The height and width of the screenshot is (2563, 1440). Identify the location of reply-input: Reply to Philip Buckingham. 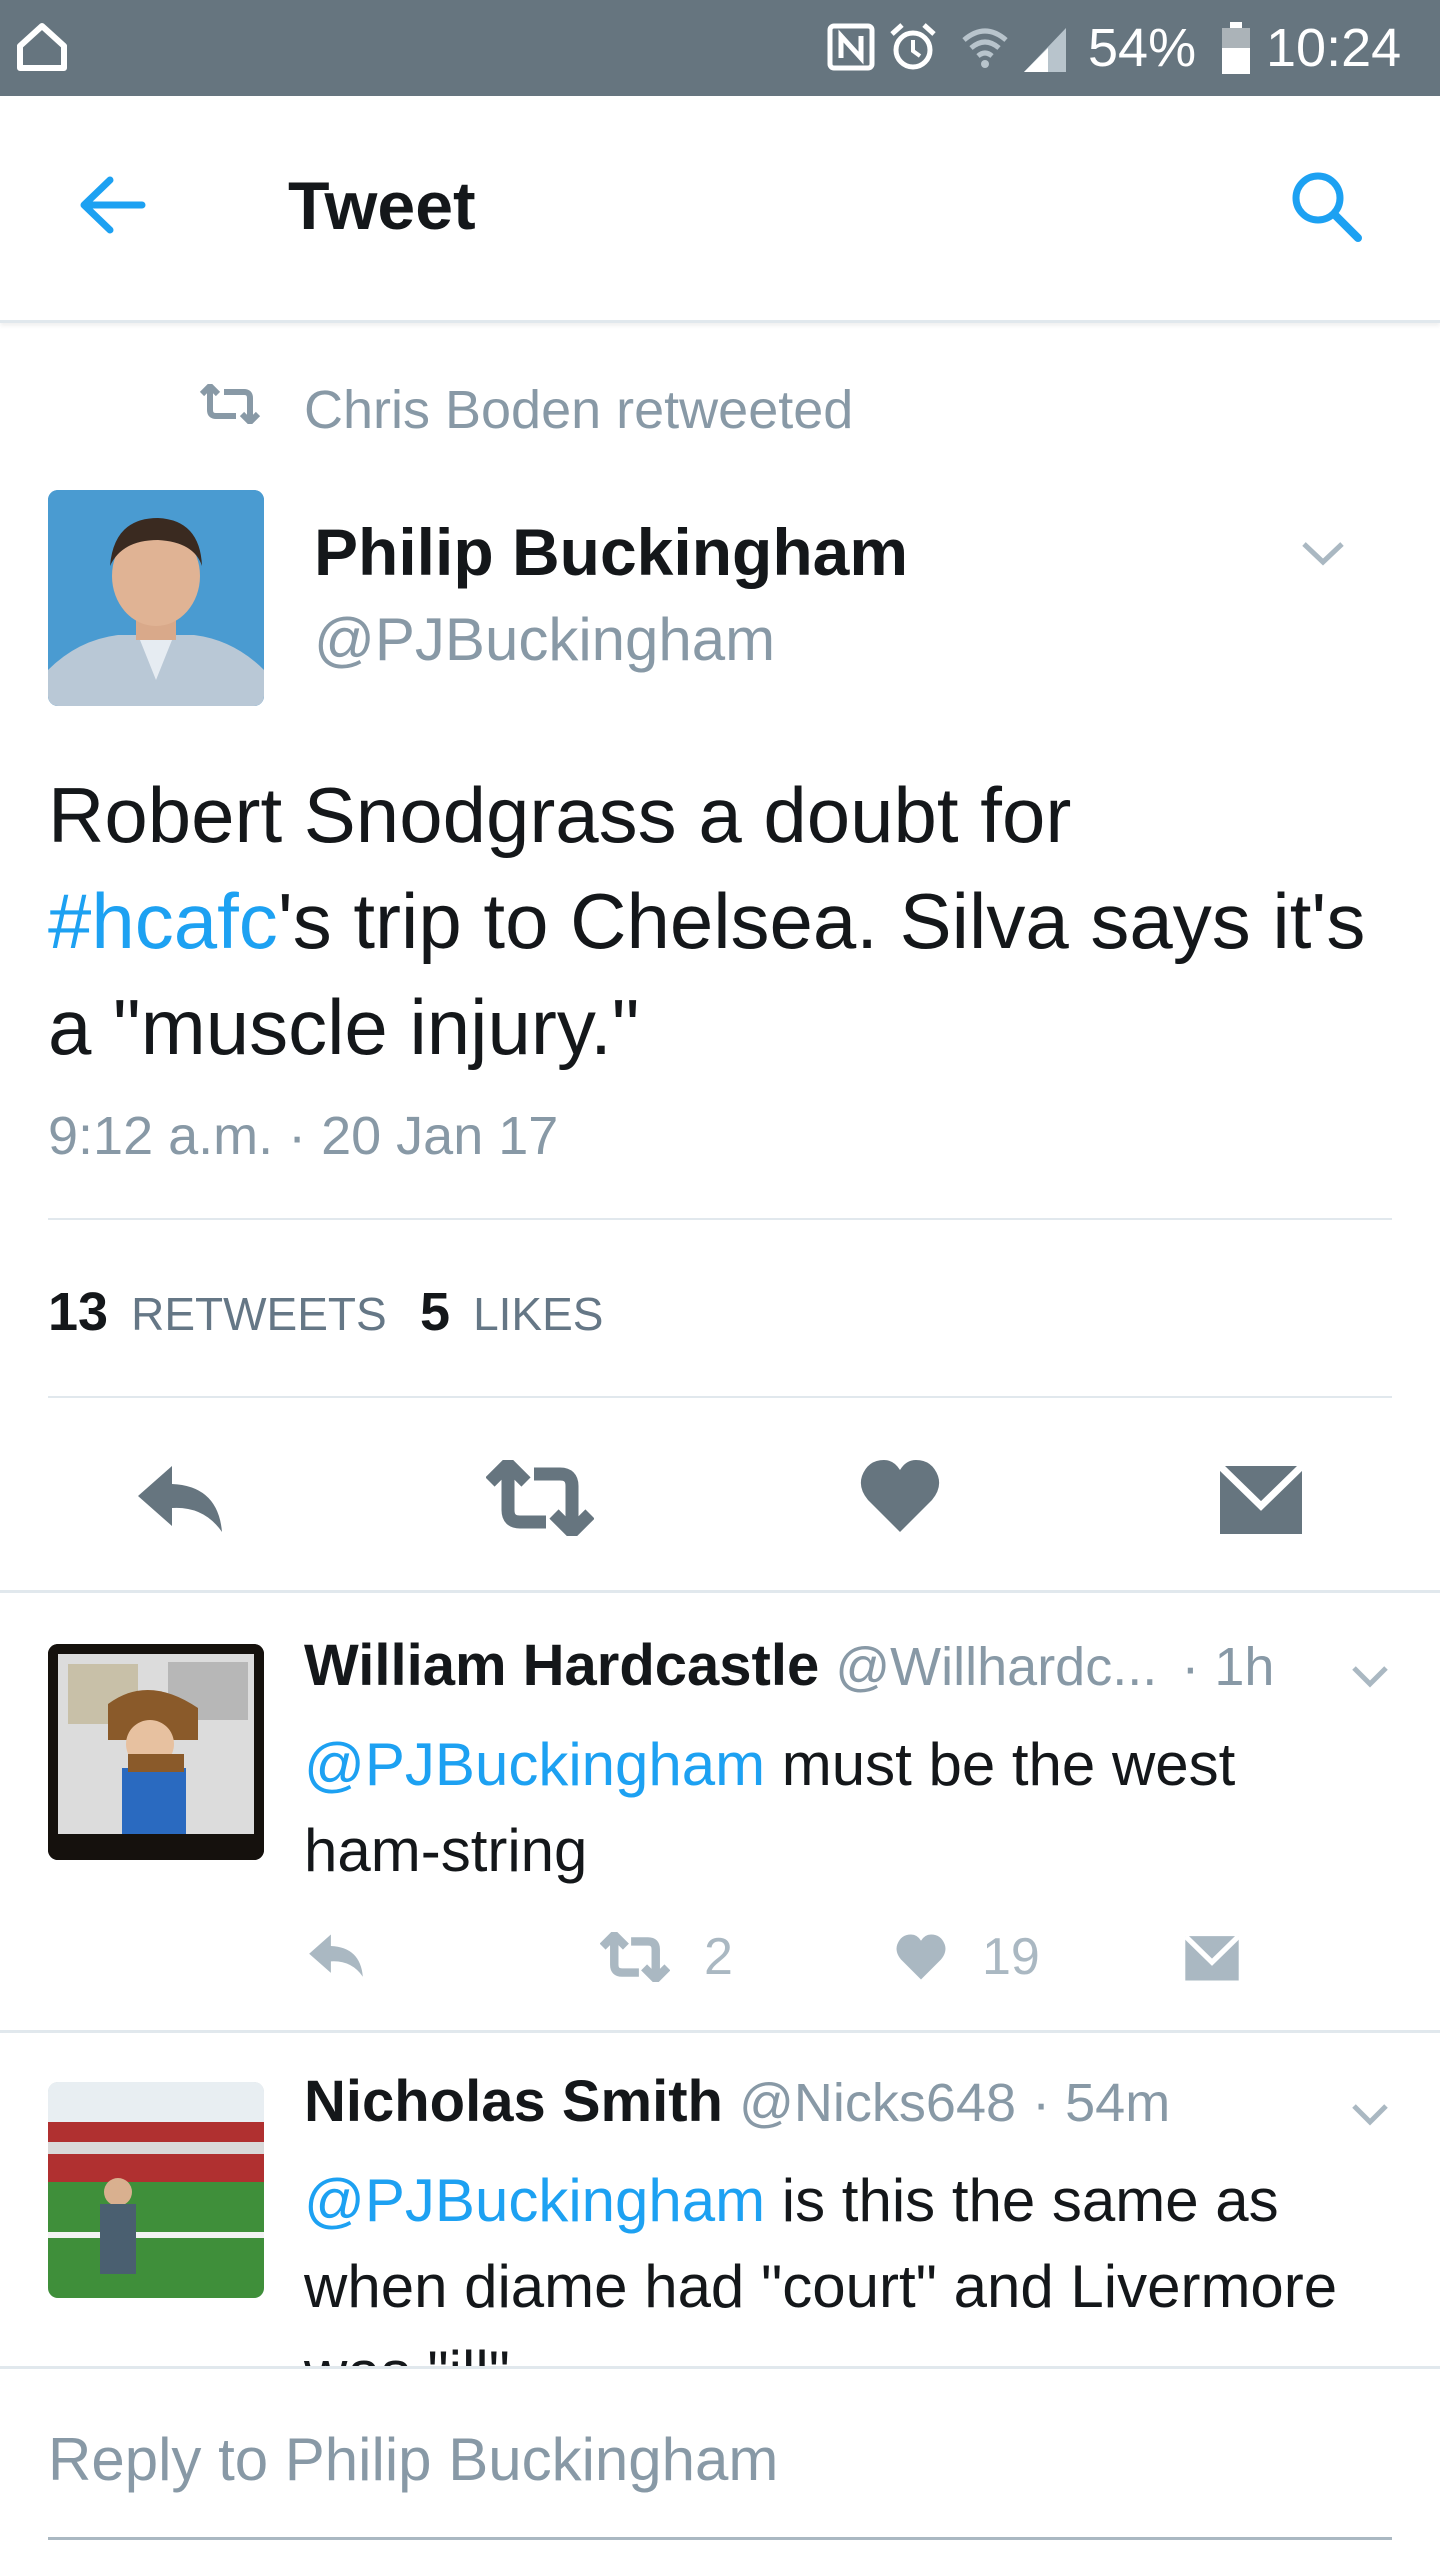
(413, 2460).